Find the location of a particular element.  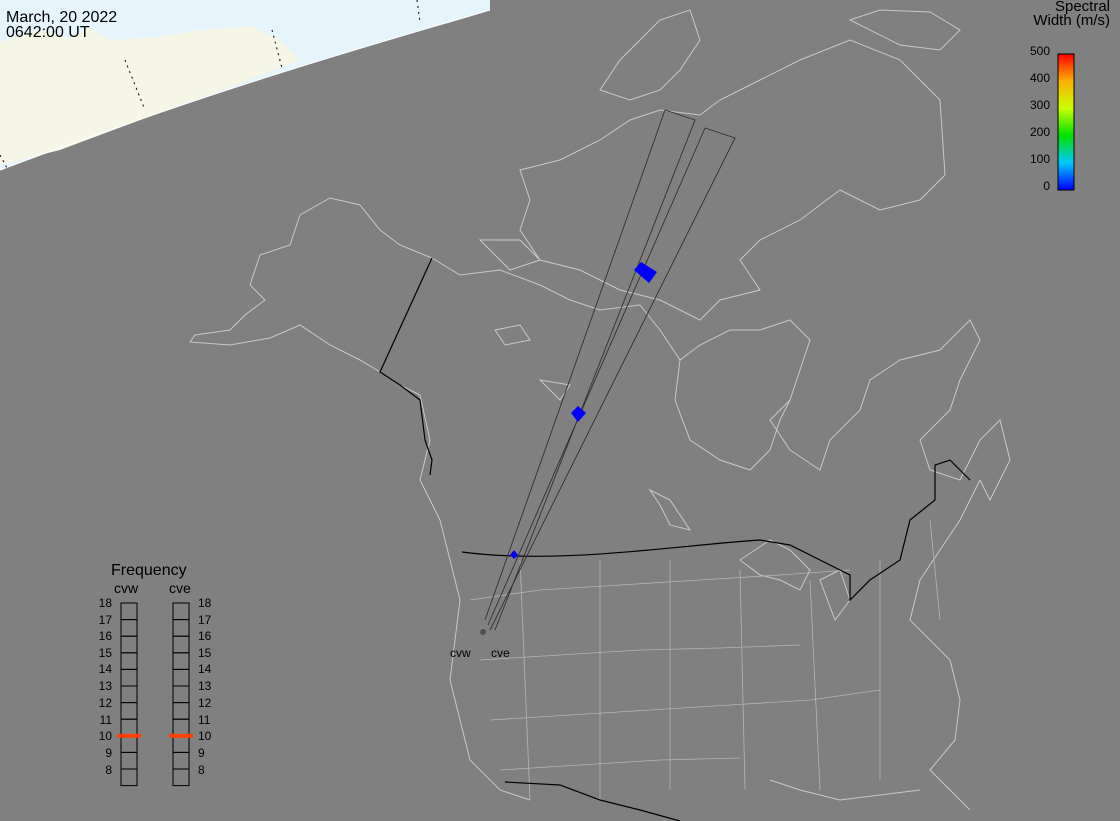

time-text: 0642:00 UT is located at coordinates (48, 32).